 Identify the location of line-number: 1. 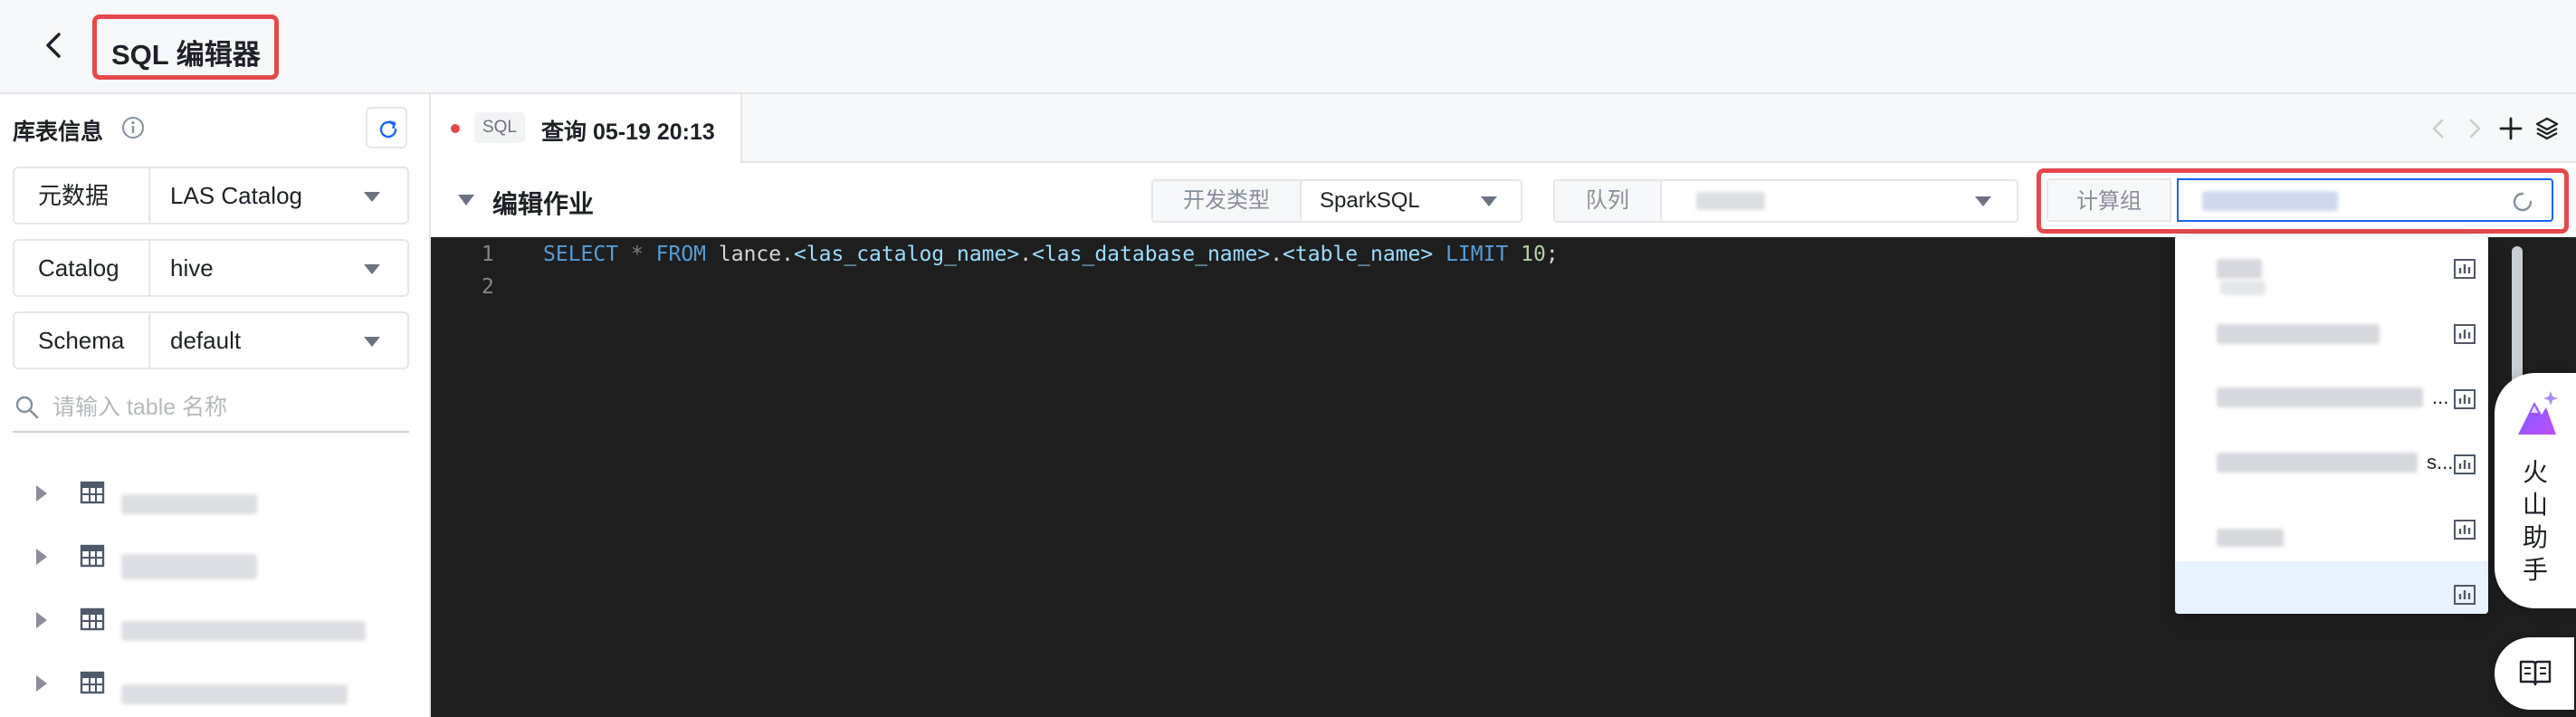
(488, 254).